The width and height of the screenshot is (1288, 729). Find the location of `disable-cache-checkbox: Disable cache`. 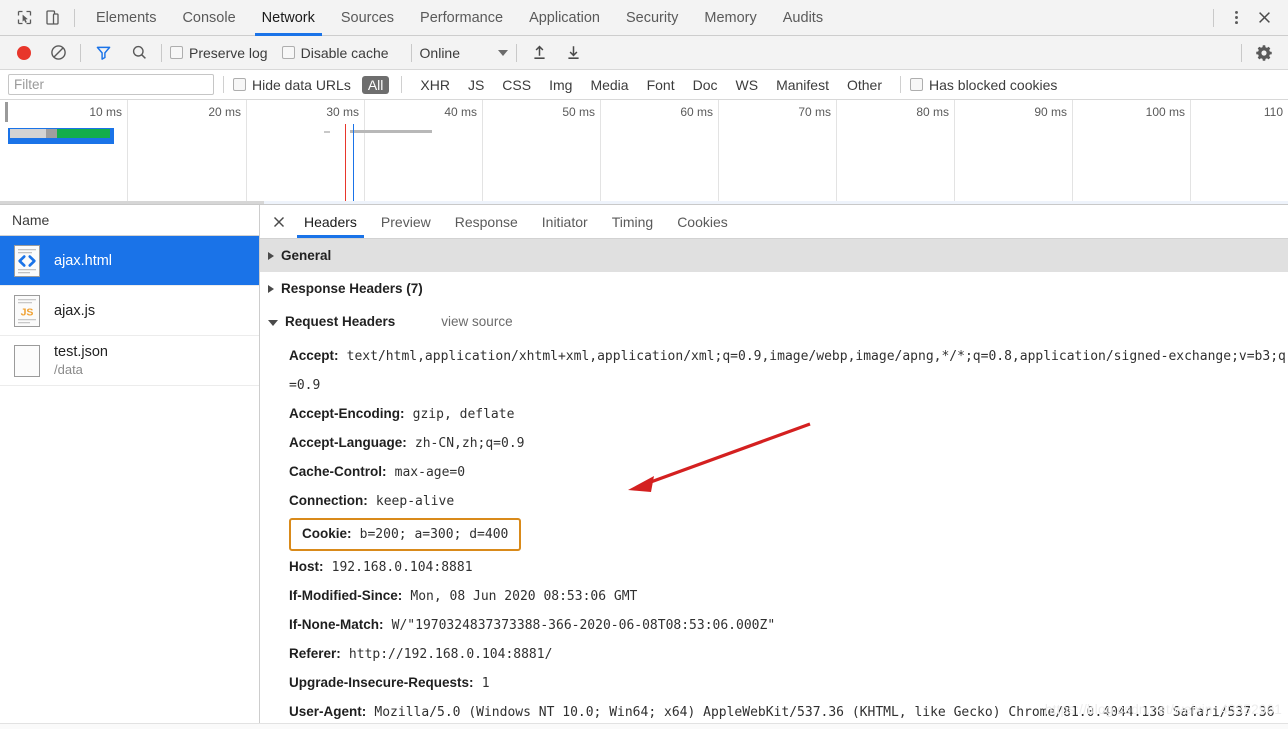

disable-cache-checkbox: Disable cache is located at coordinates (335, 52).